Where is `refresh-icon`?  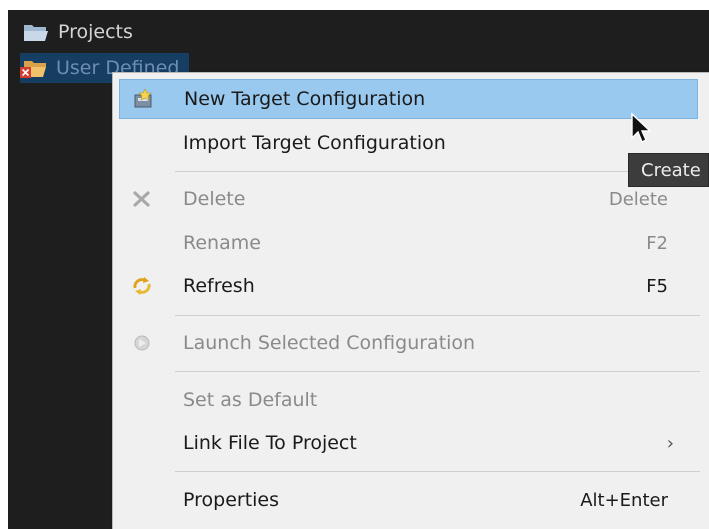 refresh-icon is located at coordinates (142, 286).